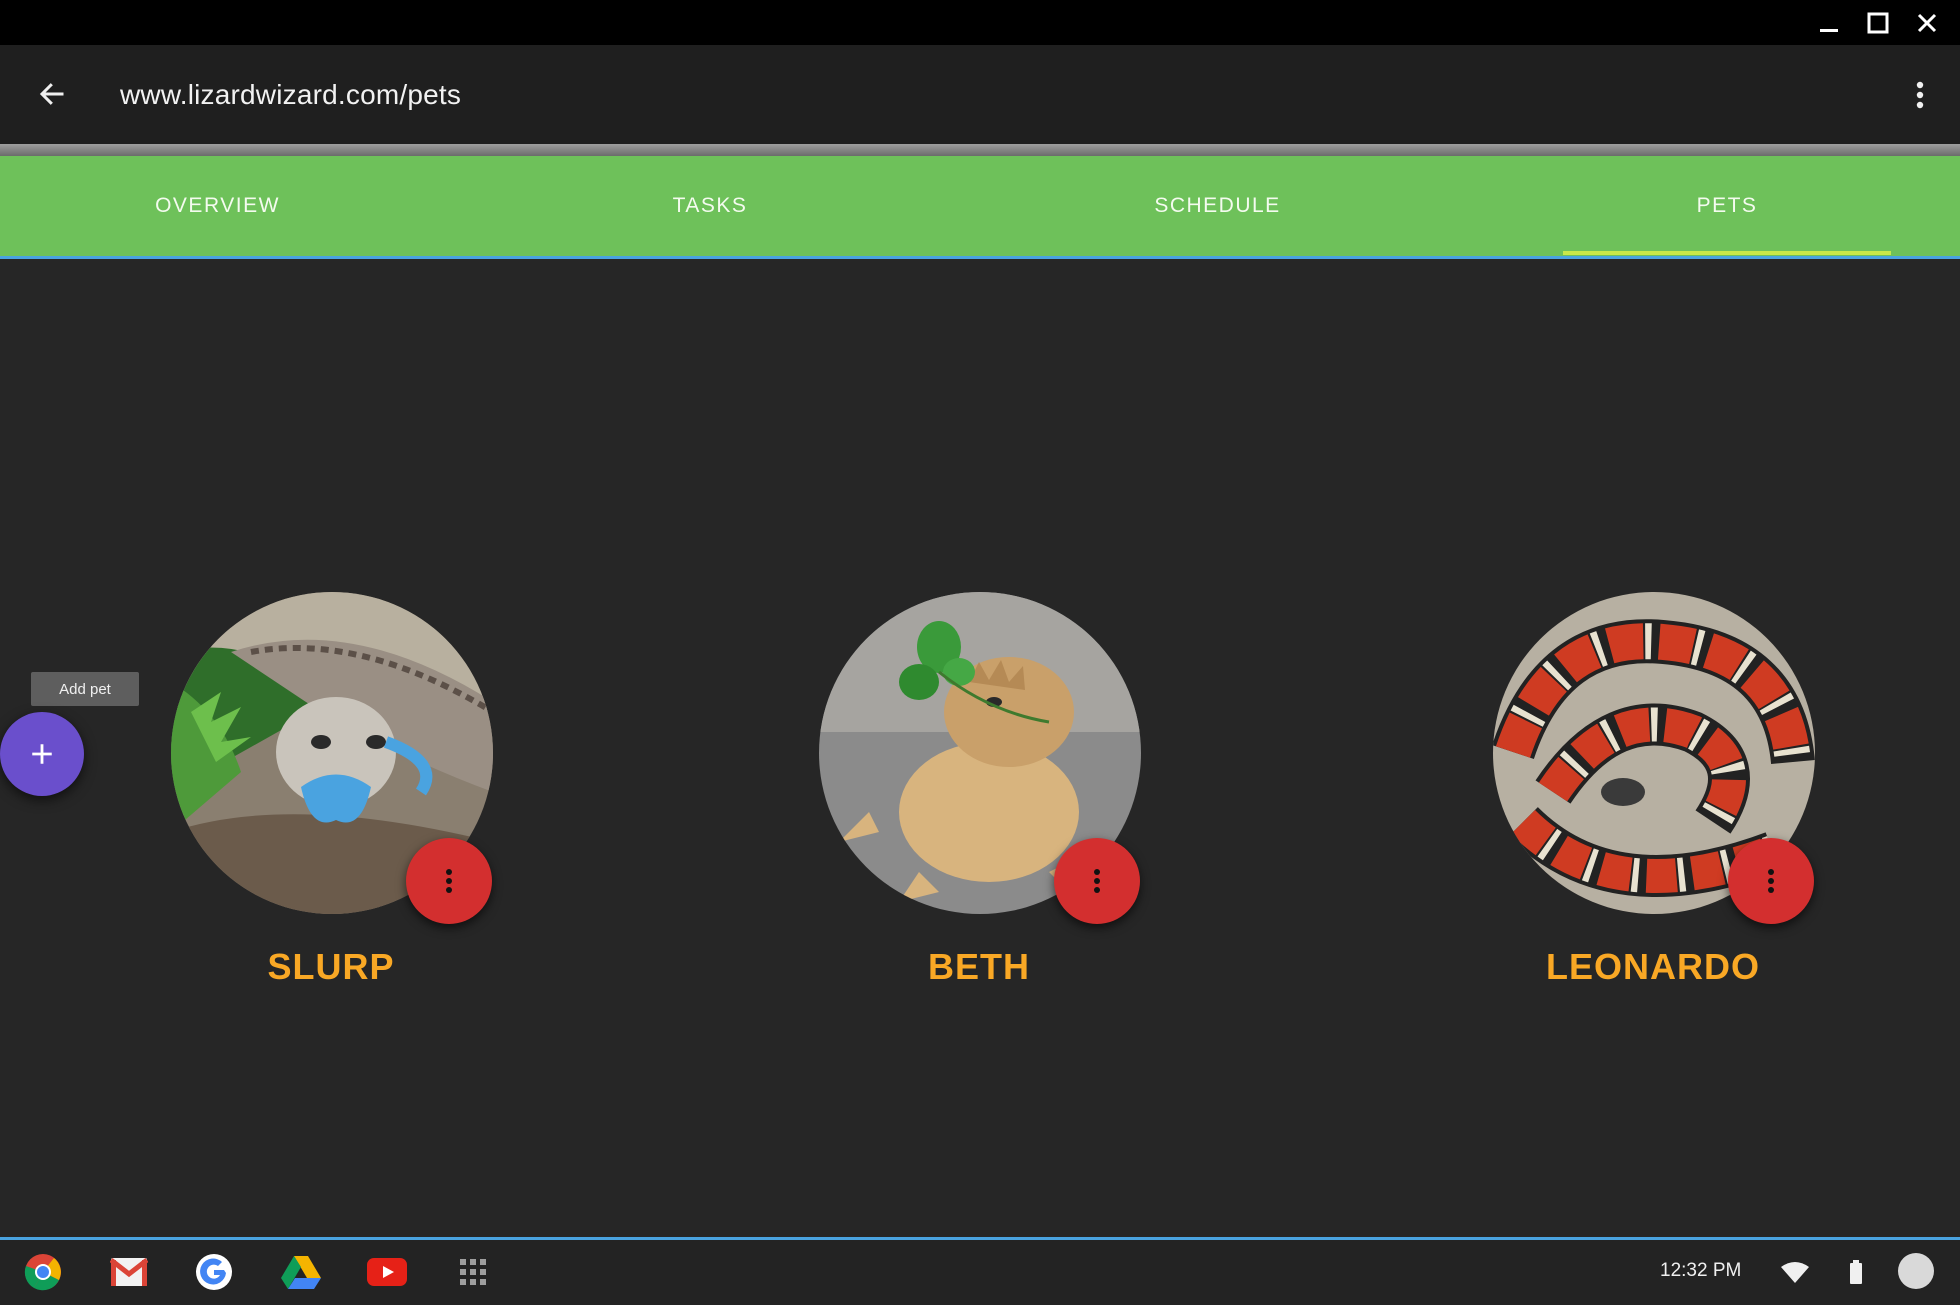 The width and height of the screenshot is (1960, 1305). I want to click on pet-name: BETH, so click(979, 966).